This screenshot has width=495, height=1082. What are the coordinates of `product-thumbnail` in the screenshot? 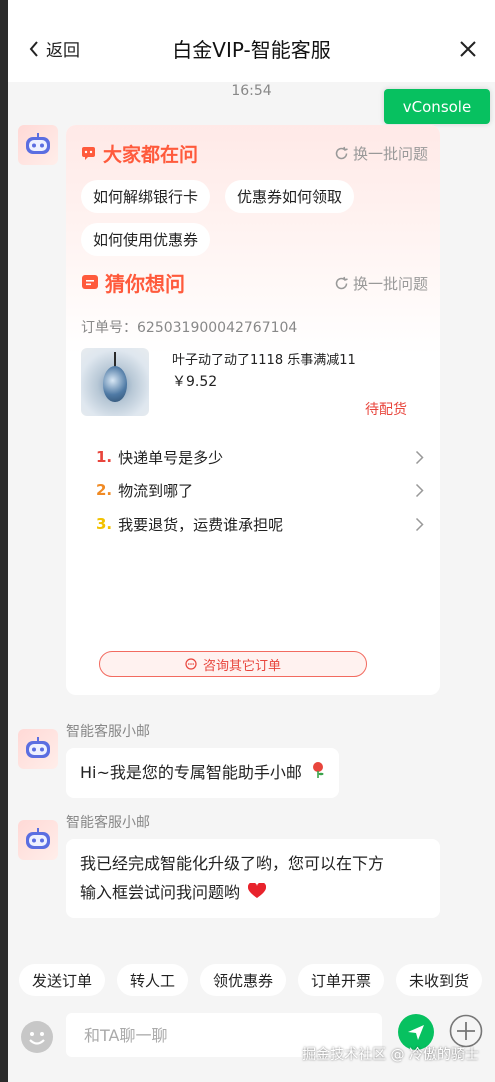 It's located at (115, 382).